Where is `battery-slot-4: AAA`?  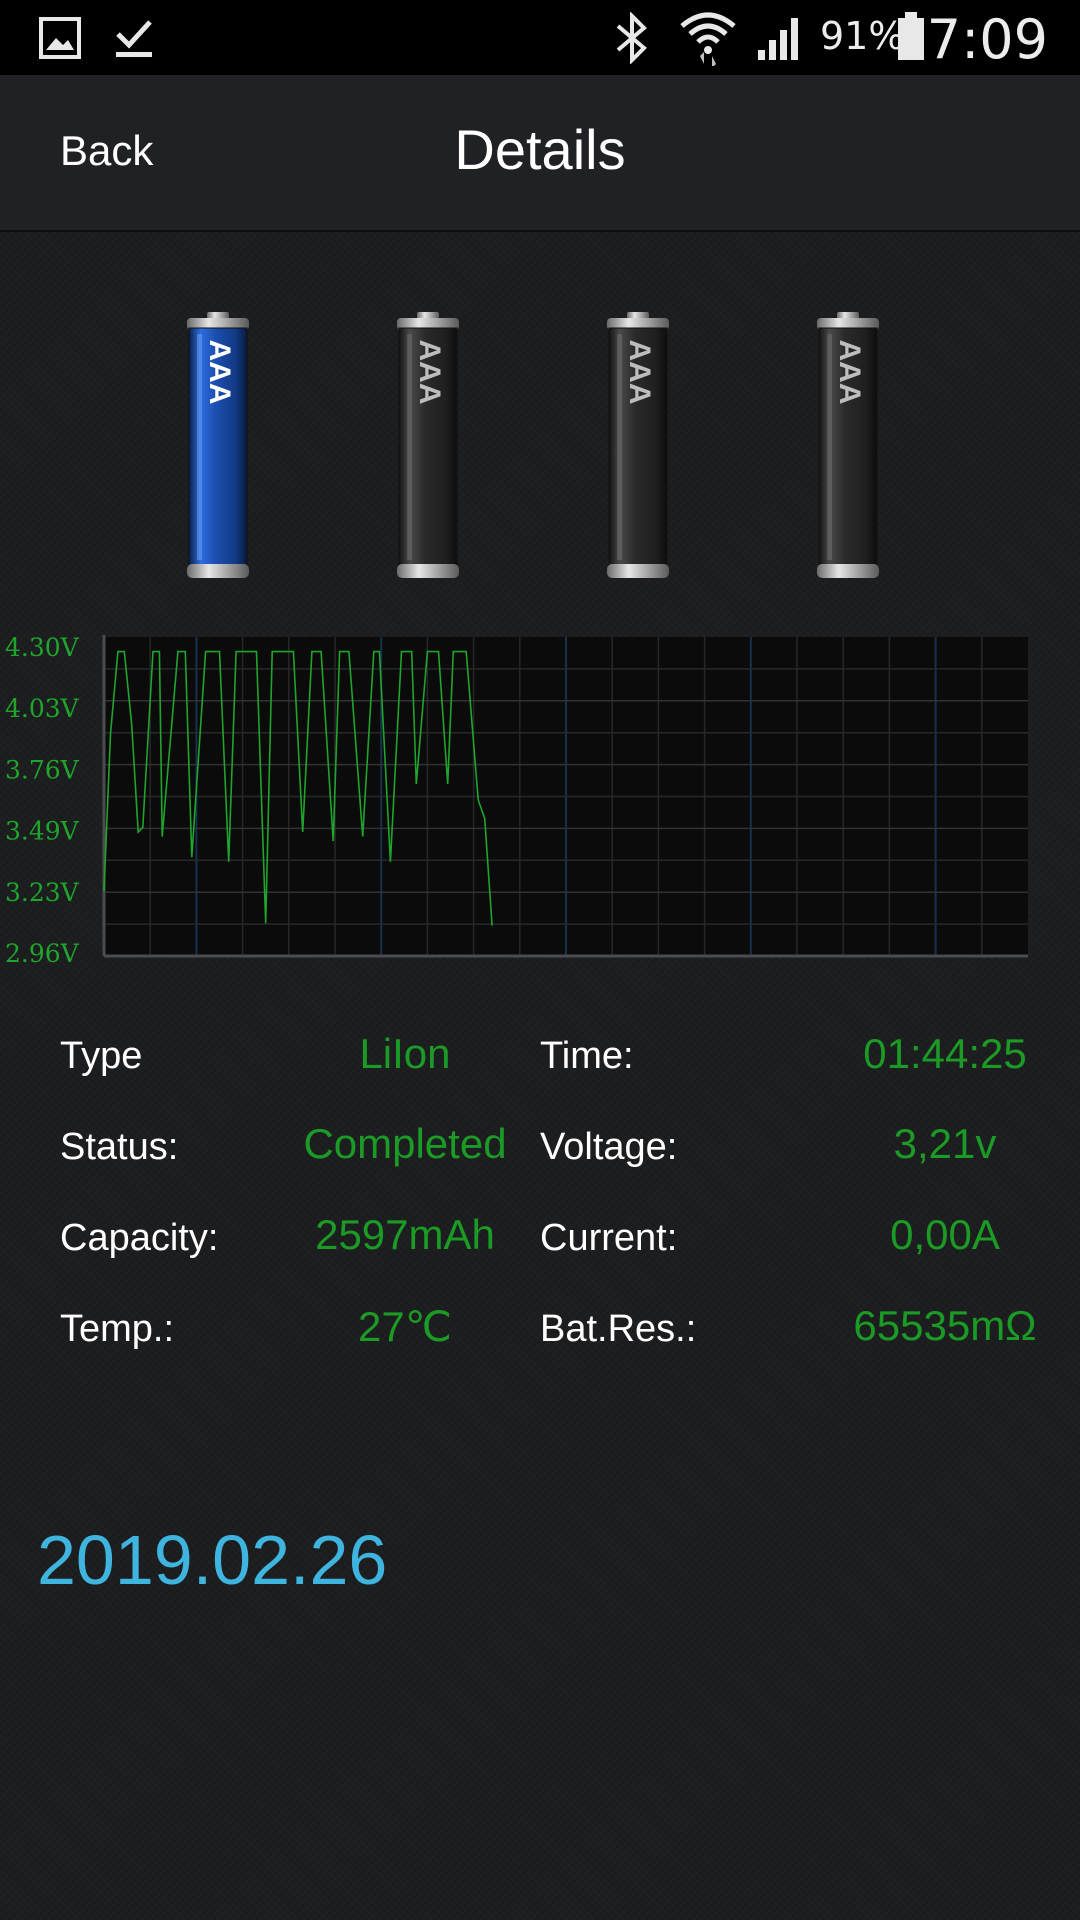
battery-slot-4: AAA is located at coordinates (848, 448).